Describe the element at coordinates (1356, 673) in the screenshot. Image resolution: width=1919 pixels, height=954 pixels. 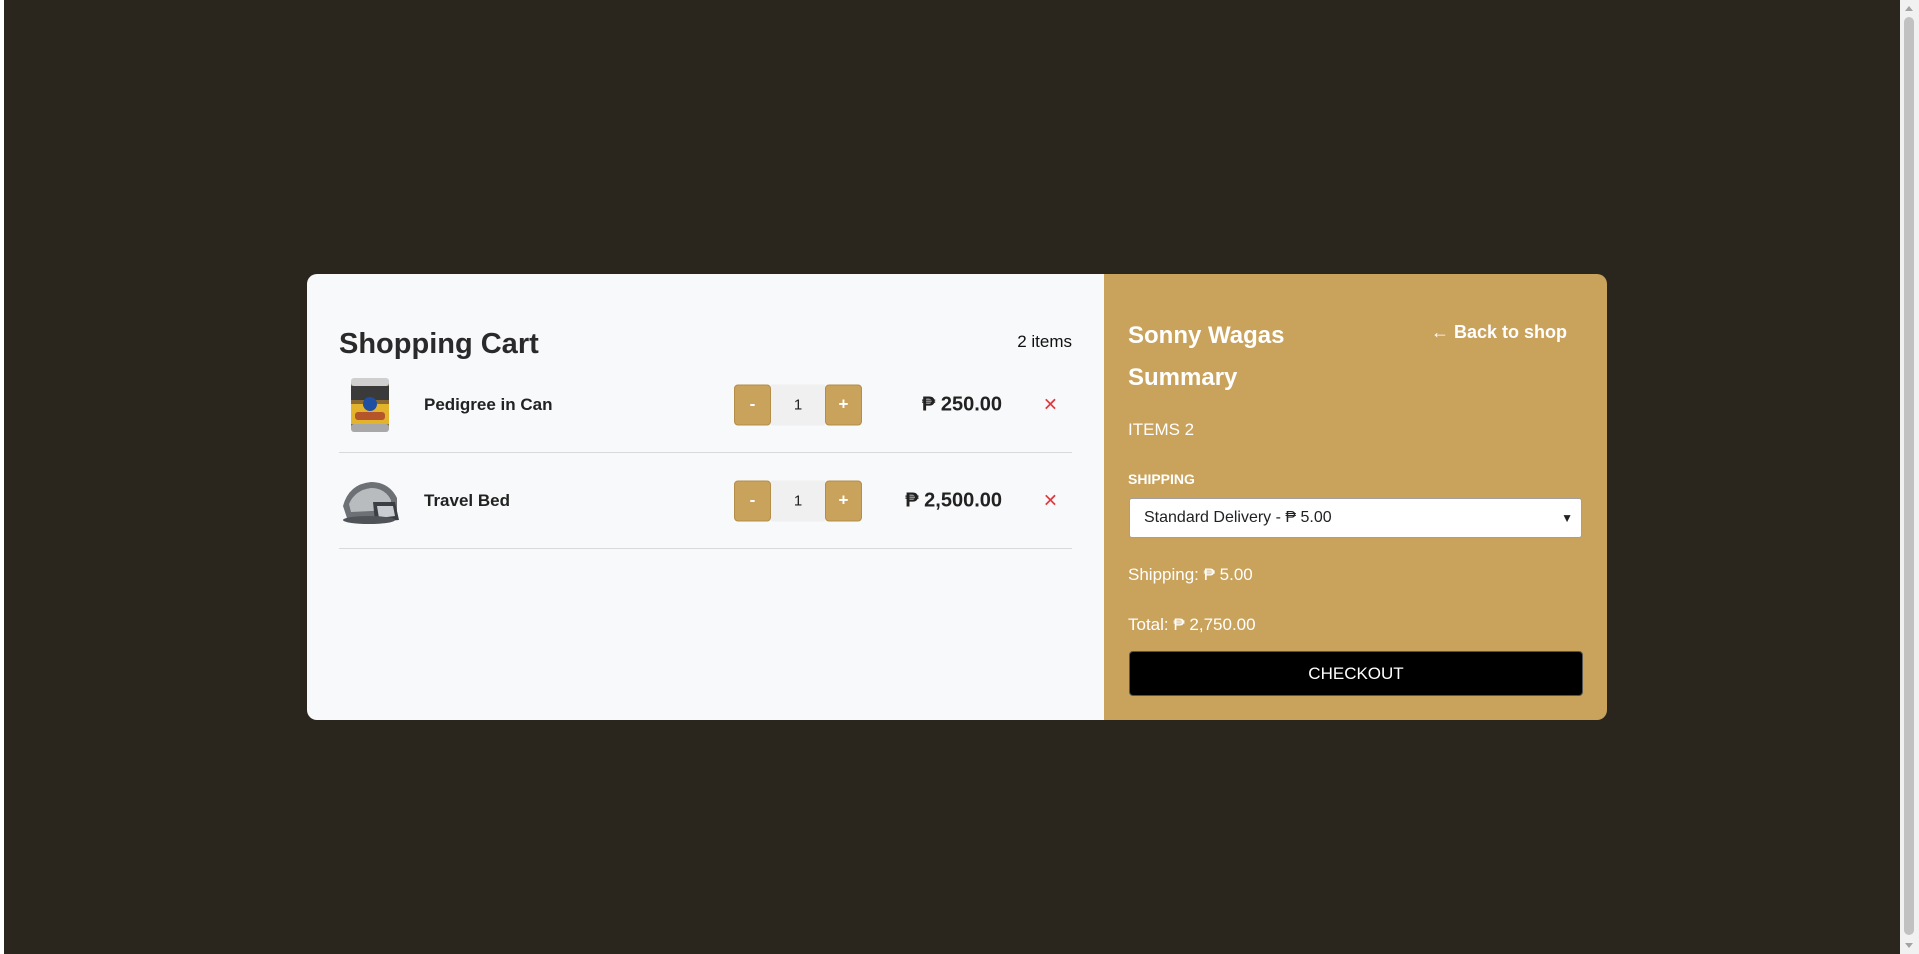
I see `checkout-button: CHECKOUT` at that location.